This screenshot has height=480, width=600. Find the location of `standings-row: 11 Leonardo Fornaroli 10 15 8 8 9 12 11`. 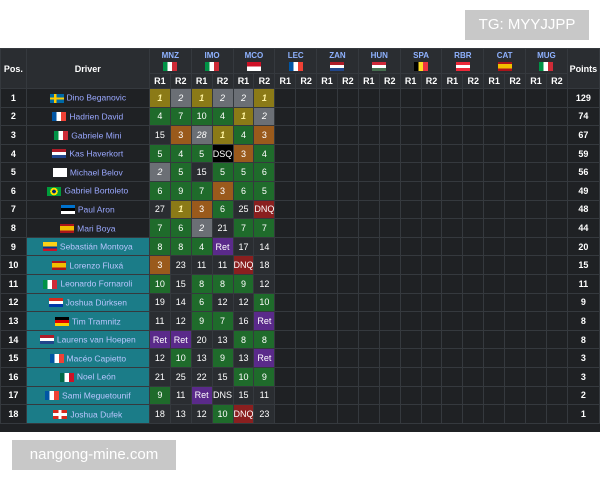

standings-row: 11 Leonardo Fornaroli 10 15 8 8 9 12 11 is located at coordinates (300, 283).